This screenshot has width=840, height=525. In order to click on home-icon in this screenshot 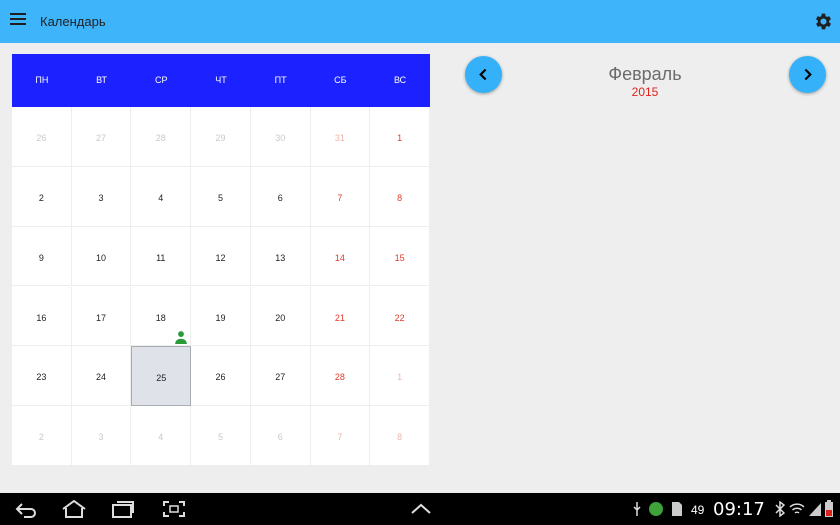, I will do `click(74, 509)`.